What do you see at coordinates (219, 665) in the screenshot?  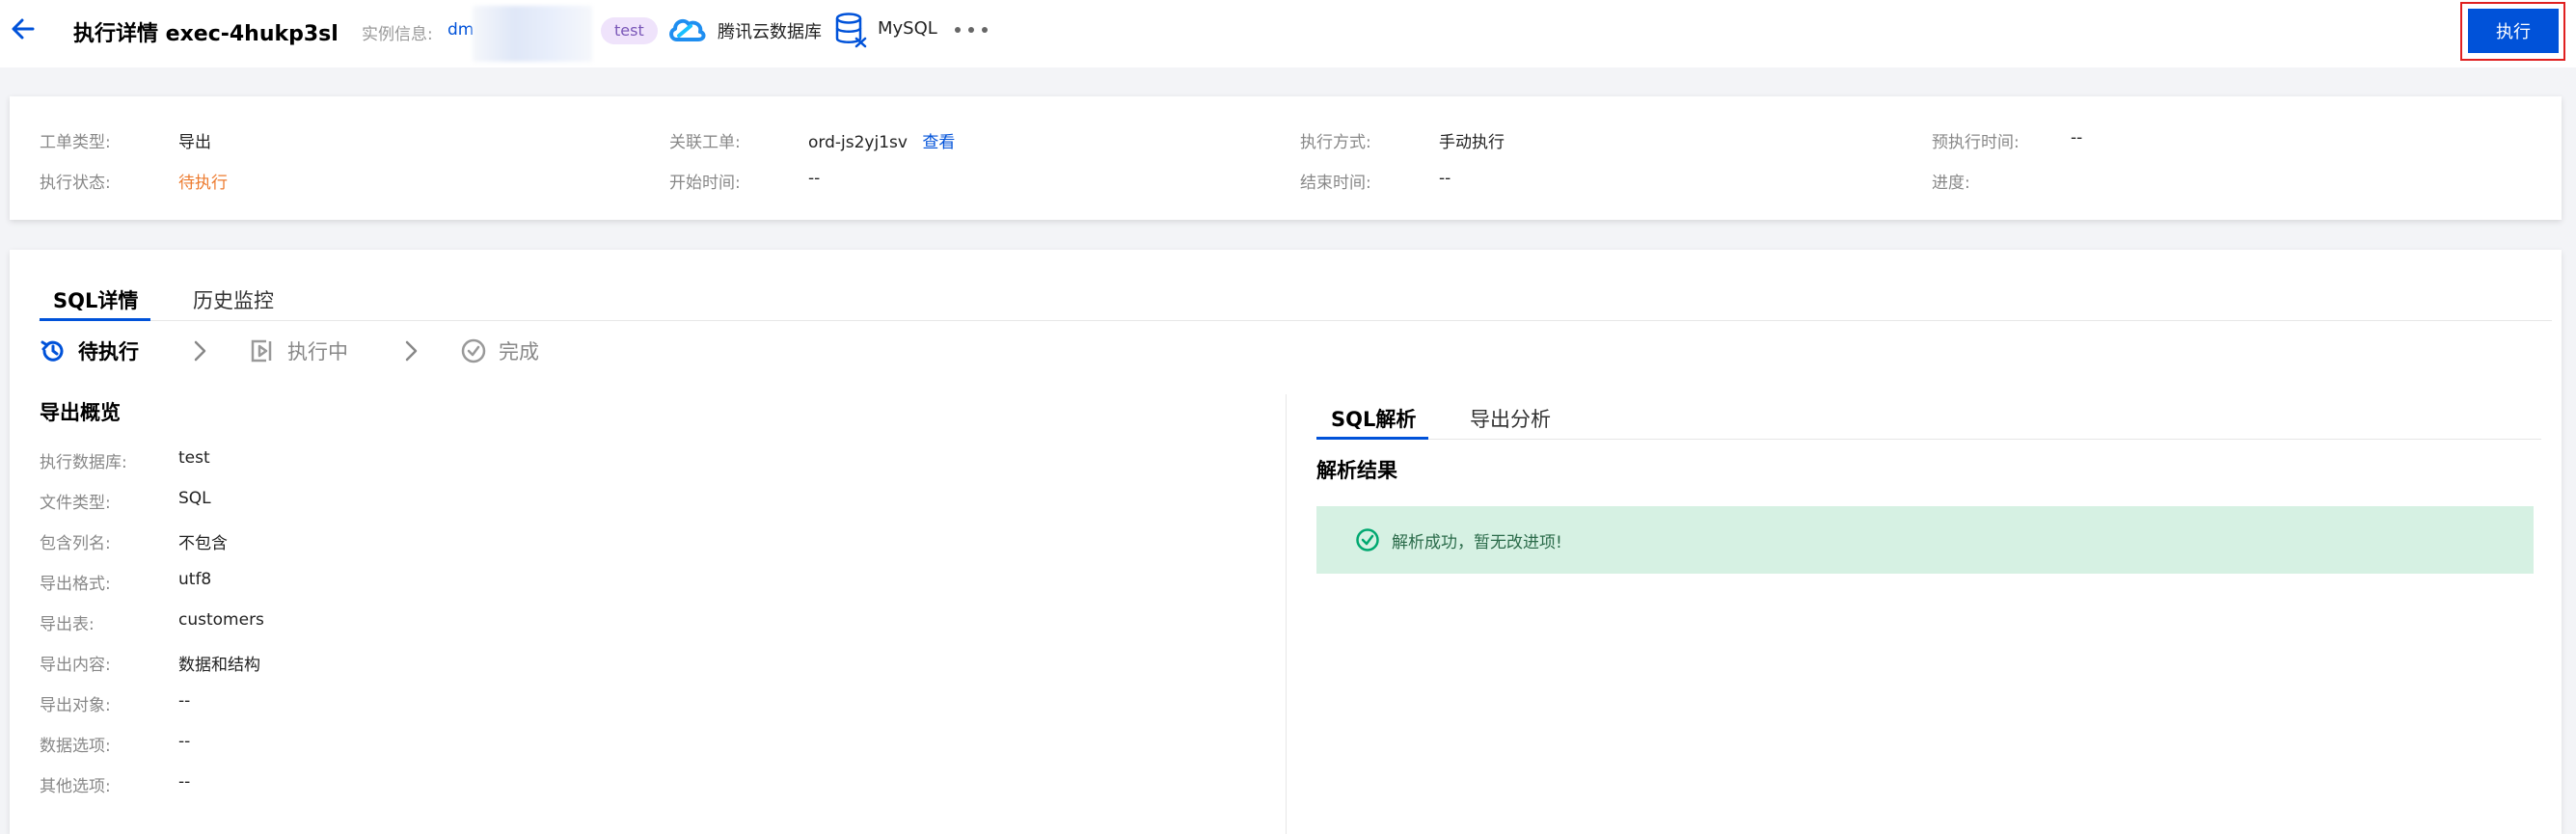 I see `overview-row-value: 数据和结构` at bounding box center [219, 665].